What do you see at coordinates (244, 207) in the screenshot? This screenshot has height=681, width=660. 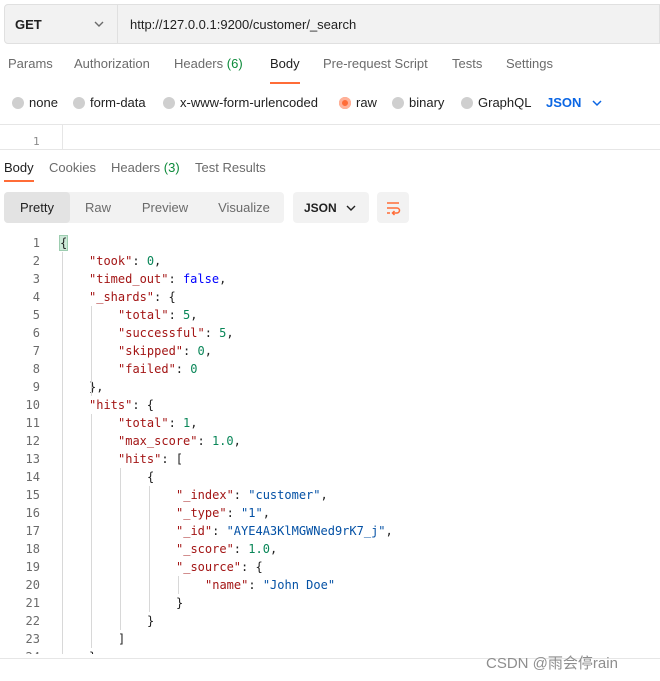 I see `view-visualize-button: Visualize` at bounding box center [244, 207].